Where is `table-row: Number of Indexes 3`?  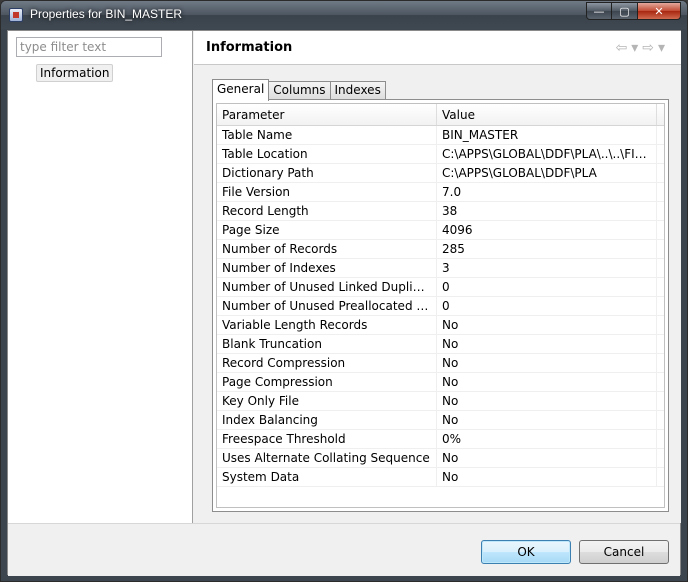 table-row: Number of Indexes 3 is located at coordinates (440, 268).